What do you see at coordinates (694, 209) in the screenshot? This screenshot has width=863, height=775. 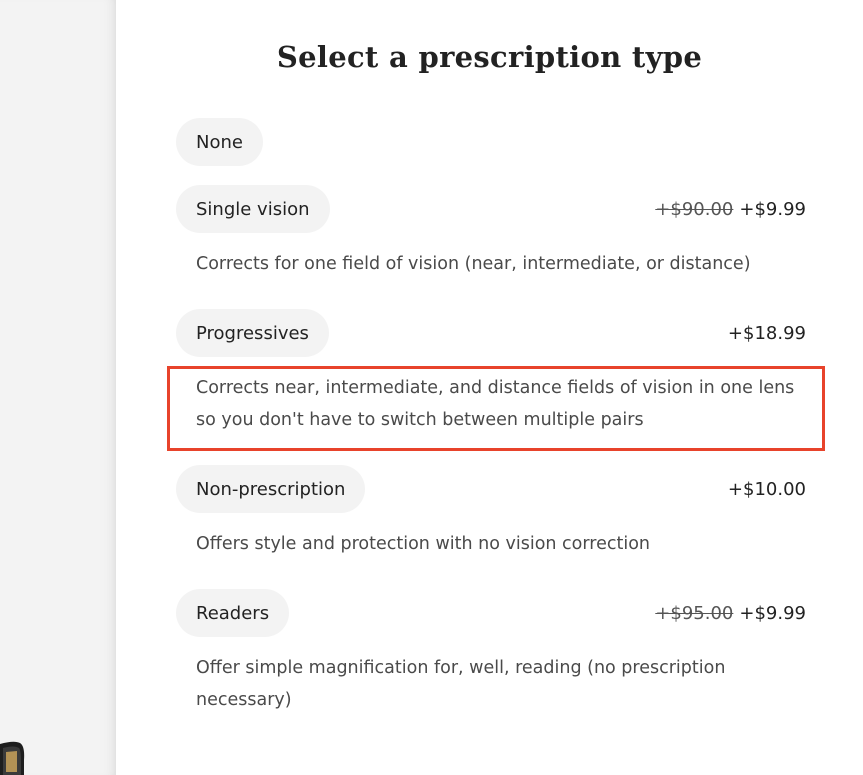 I see `original-price: +$90.00` at bounding box center [694, 209].